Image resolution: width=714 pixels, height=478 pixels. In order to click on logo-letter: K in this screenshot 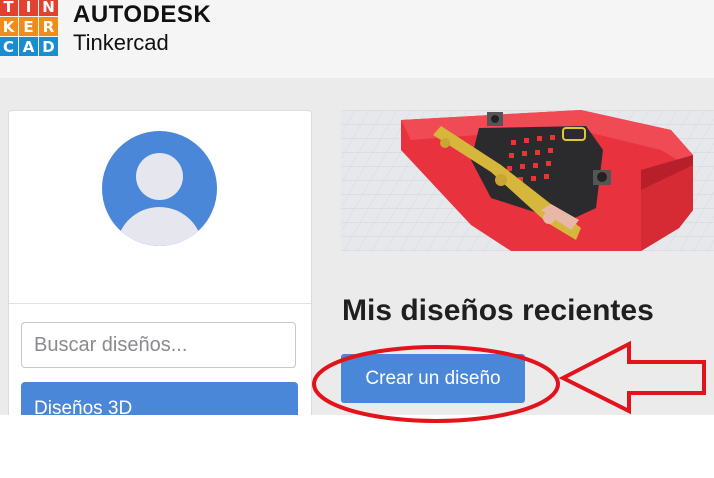, I will do `click(9, 26)`.